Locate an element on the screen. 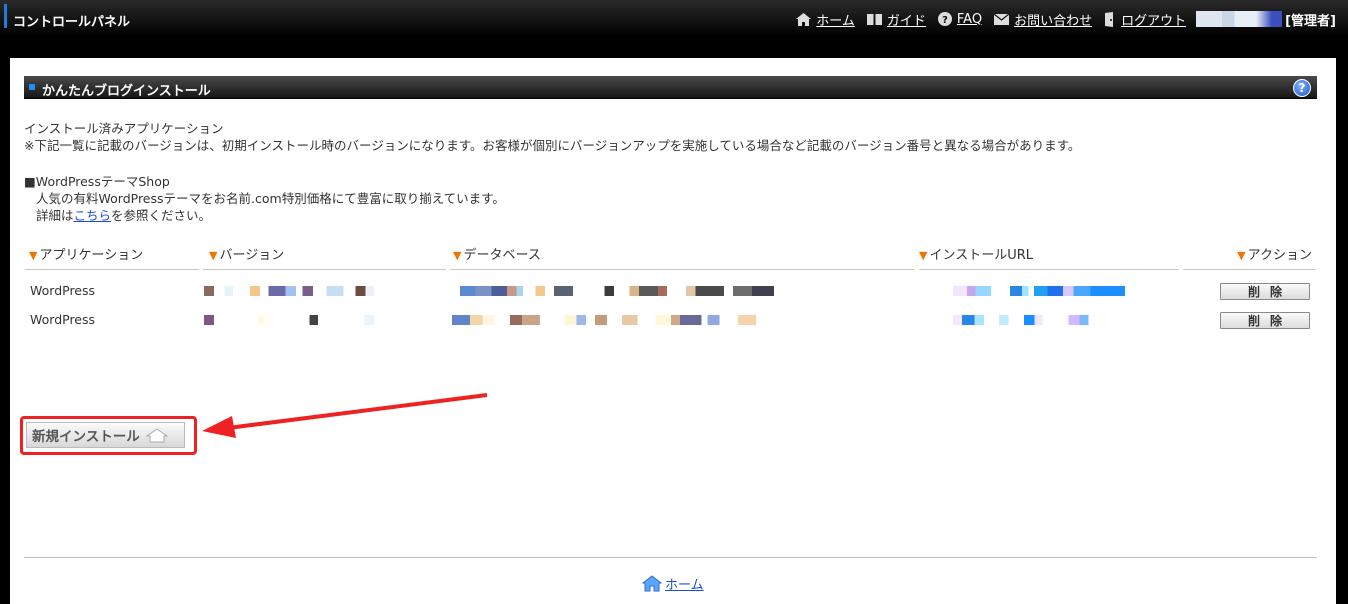 Image resolution: width=1348 pixels, height=604 pixels. question-icon: ? is located at coordinates (944, 19).